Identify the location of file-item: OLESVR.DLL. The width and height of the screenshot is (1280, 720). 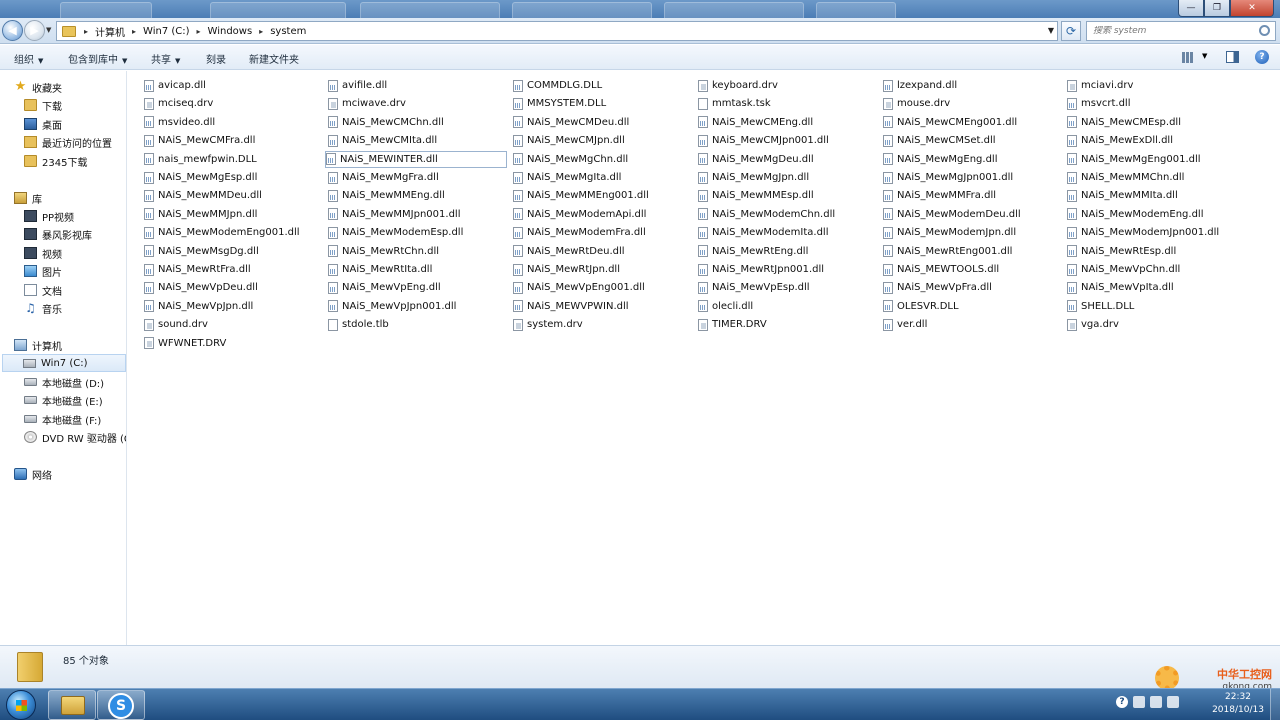
(974, 306).